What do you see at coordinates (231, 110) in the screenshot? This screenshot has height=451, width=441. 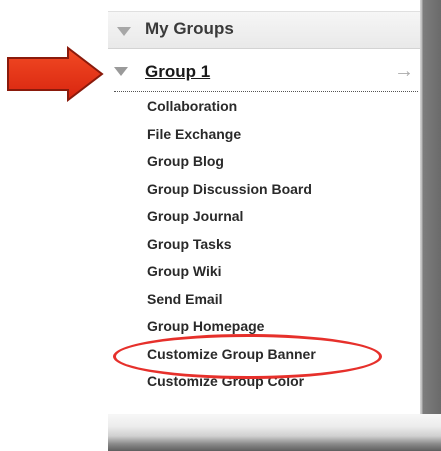 I see `menu-item-collaboration: Collaboration` at bounding box center [231, 110].